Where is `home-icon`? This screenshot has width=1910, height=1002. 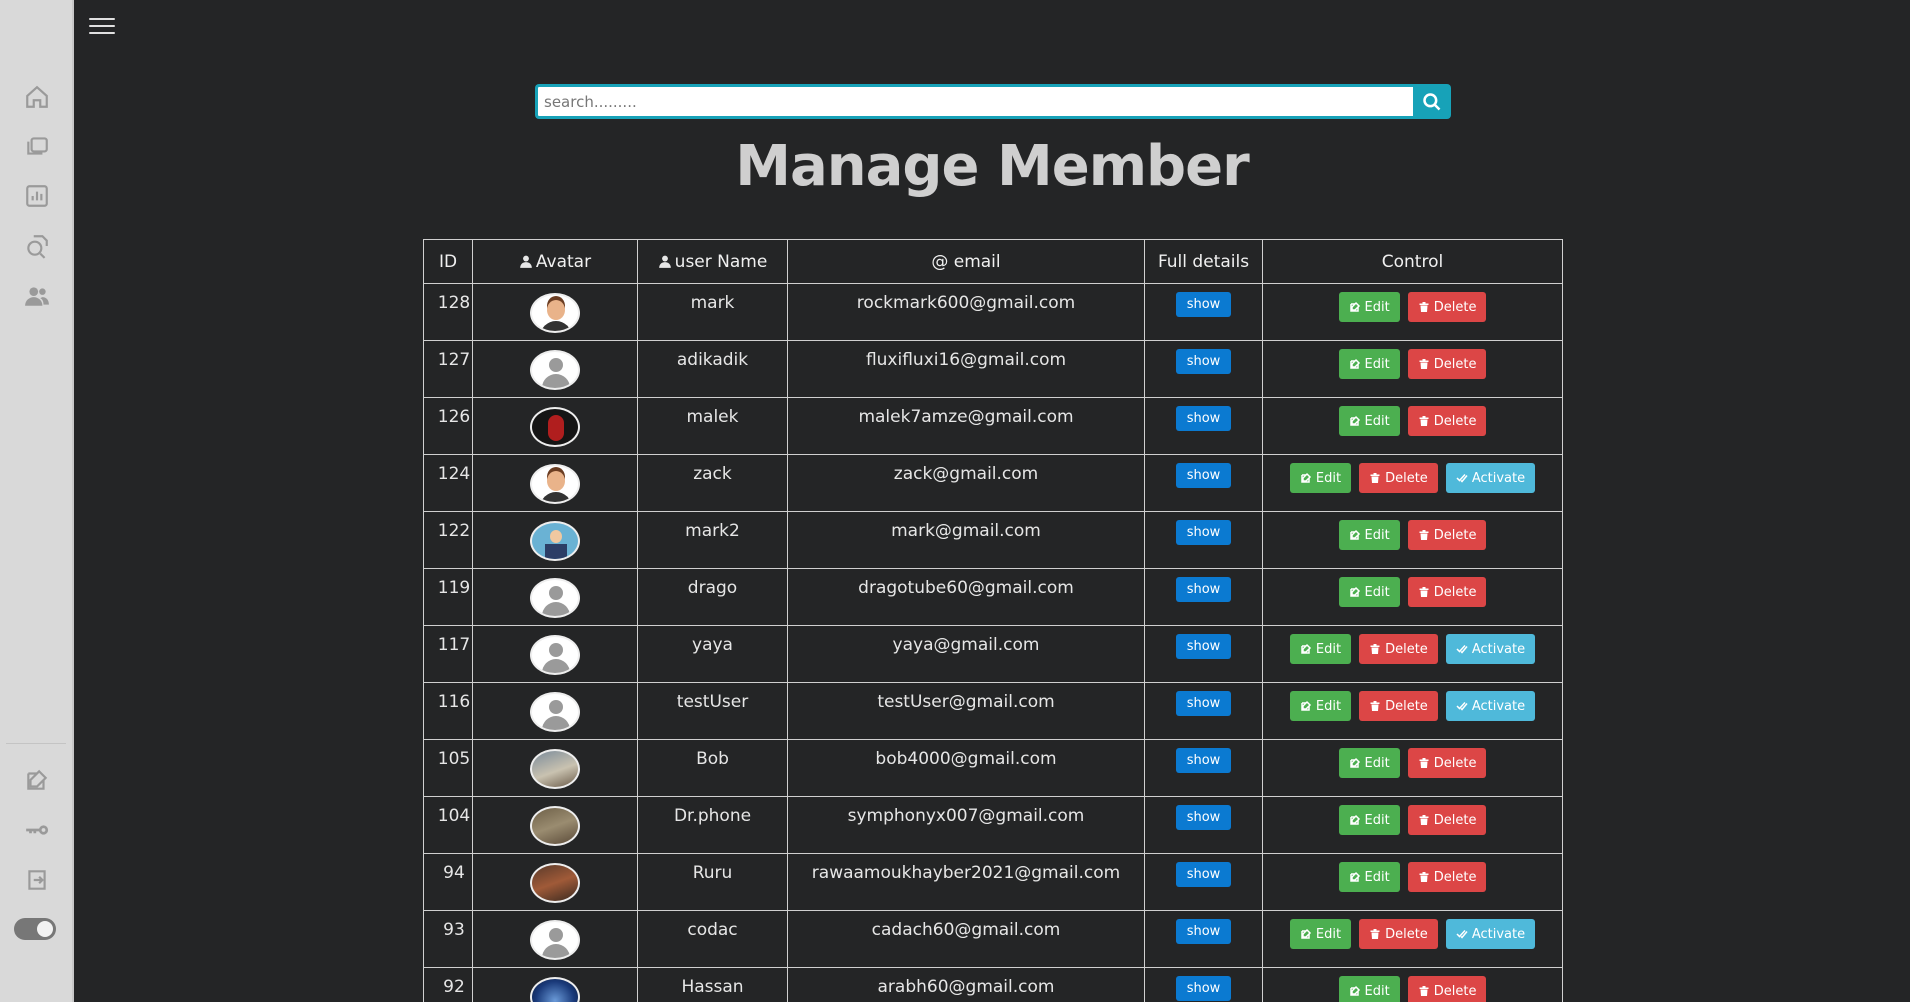
home-icon is located at coordinates (37, 97).